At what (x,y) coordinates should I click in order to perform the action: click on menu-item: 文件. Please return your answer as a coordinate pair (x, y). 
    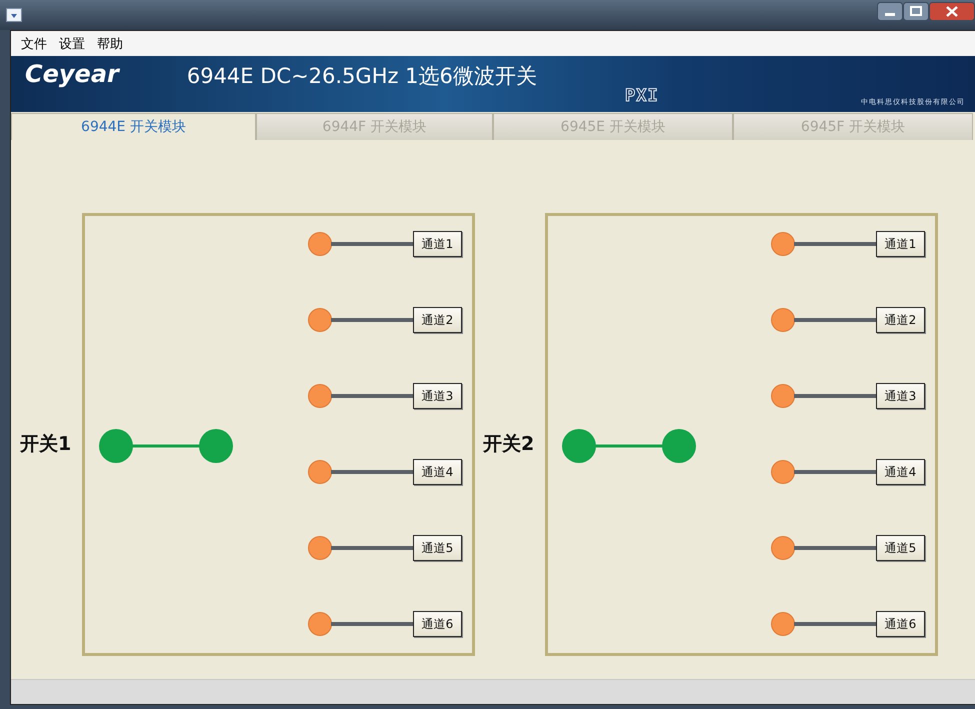
    Looking at the image, I should click on (34, 43).